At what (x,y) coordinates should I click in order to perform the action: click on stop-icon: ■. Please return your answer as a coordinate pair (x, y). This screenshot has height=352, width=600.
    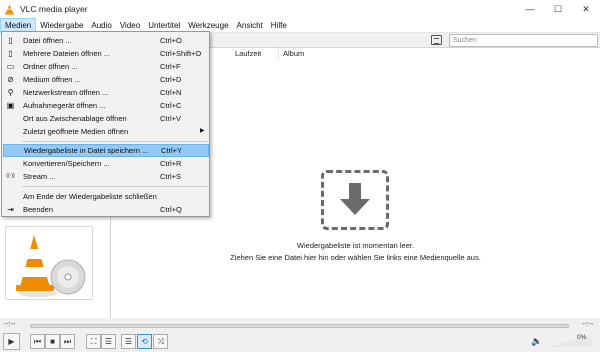
    Looking at the image, I should click on (52, 341).